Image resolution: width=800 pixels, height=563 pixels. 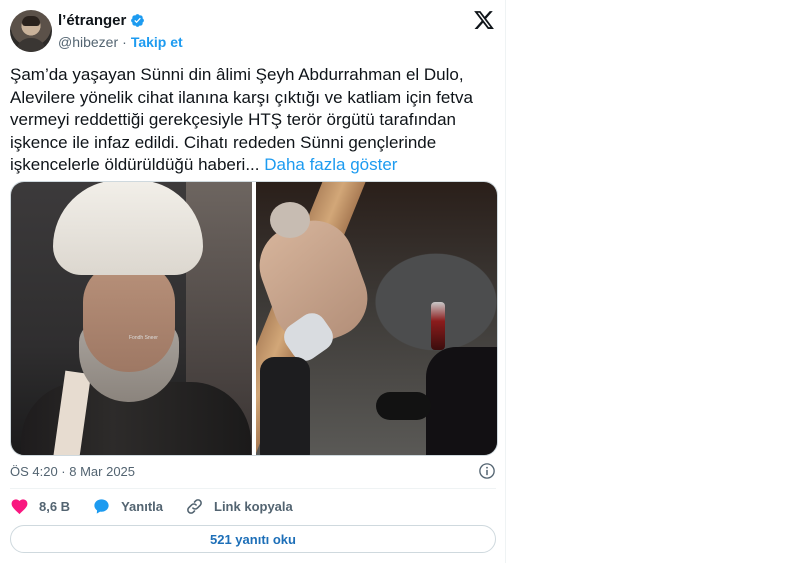 What do you see at coordinates (143, 338) in the screenshot?
I see `photo-watermark: Fondh Sneer` at bounding box center [143, 338].